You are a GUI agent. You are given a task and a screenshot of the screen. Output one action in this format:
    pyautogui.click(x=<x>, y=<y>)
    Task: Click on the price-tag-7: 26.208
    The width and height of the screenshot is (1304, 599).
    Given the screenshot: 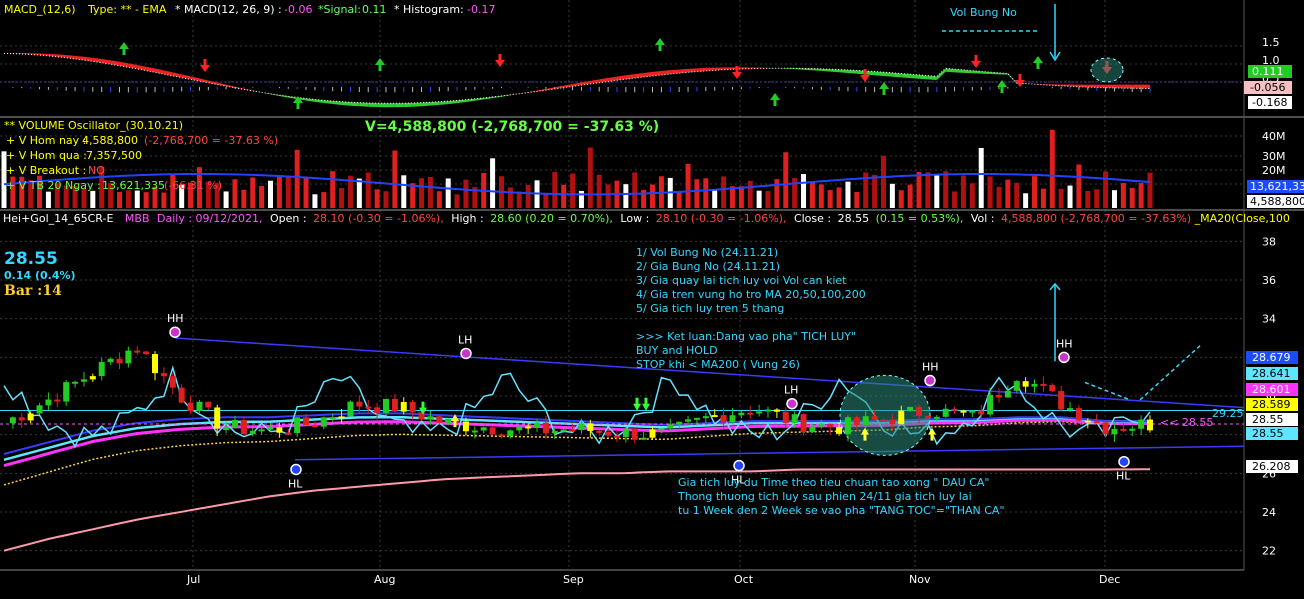 What is the action you would take?
    pyautogui.click(x=1272, y=466)
    